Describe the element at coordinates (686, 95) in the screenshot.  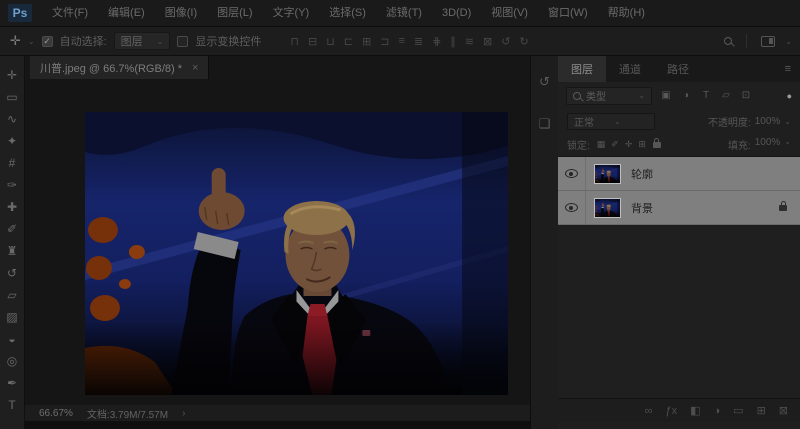
I see `filter-adjustment-layers-icon: ◑` at that location.